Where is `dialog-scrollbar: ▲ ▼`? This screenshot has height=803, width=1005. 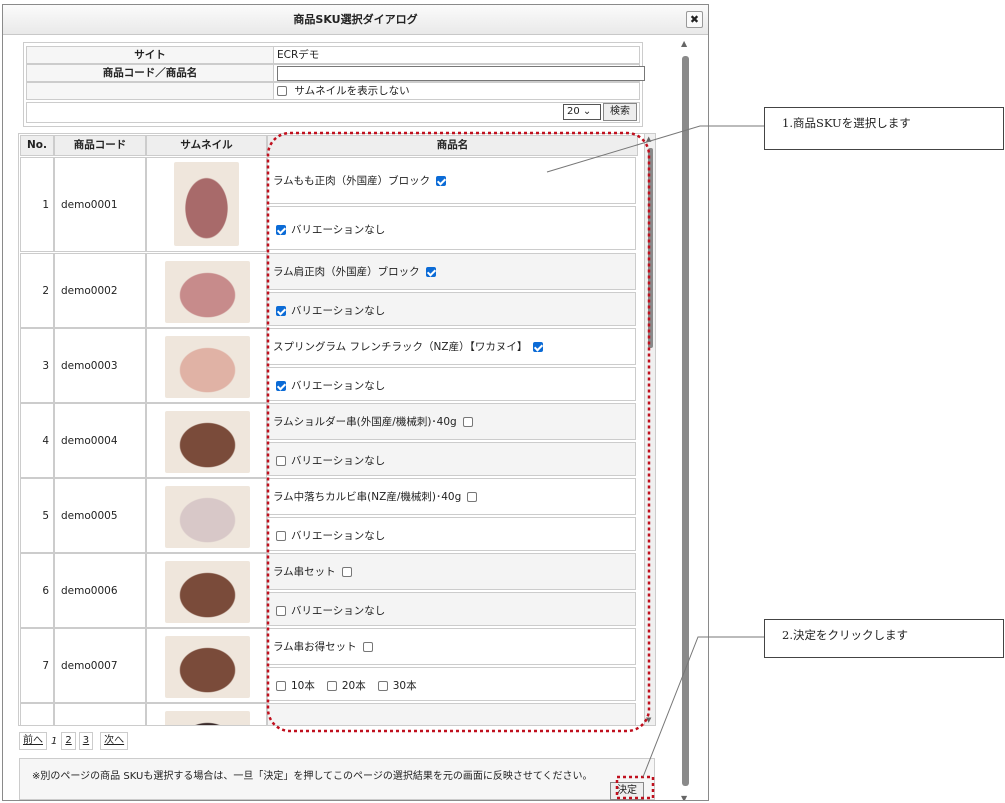 dialog-scrollbar: ▲ ▼ is located at coordinates (685, 419).